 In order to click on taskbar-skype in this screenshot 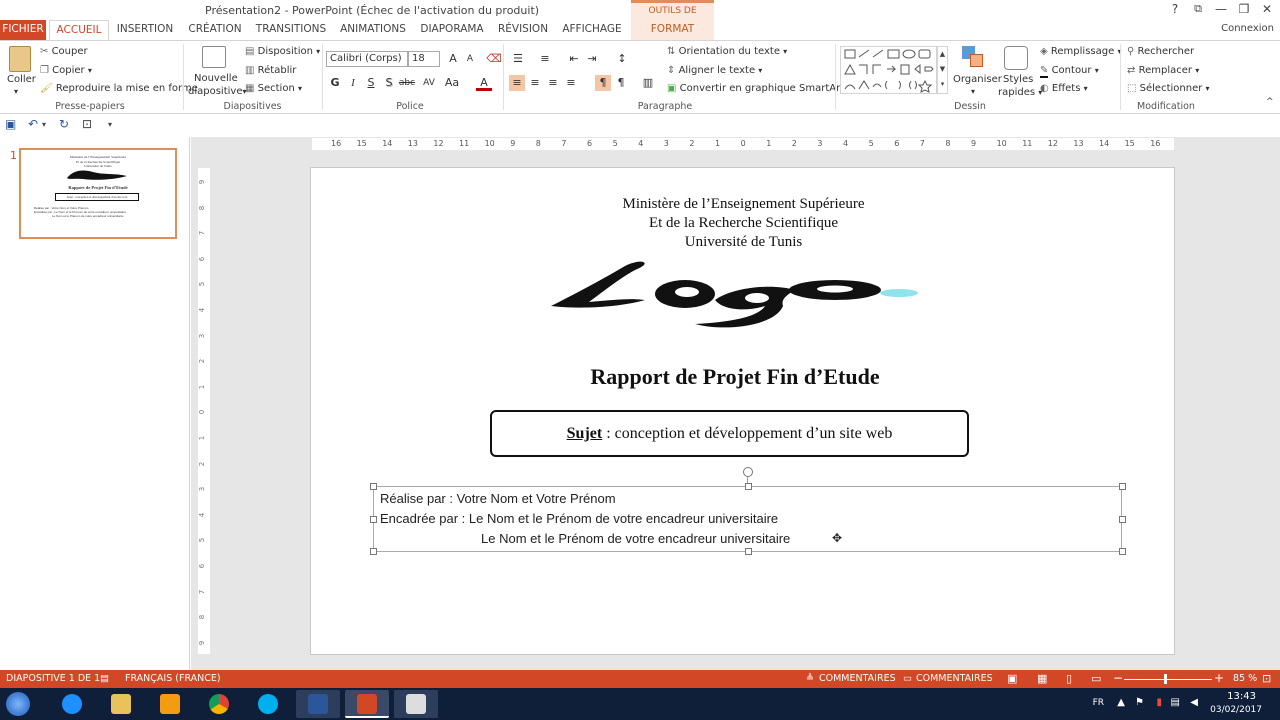, I will do `click(268, 704)`.